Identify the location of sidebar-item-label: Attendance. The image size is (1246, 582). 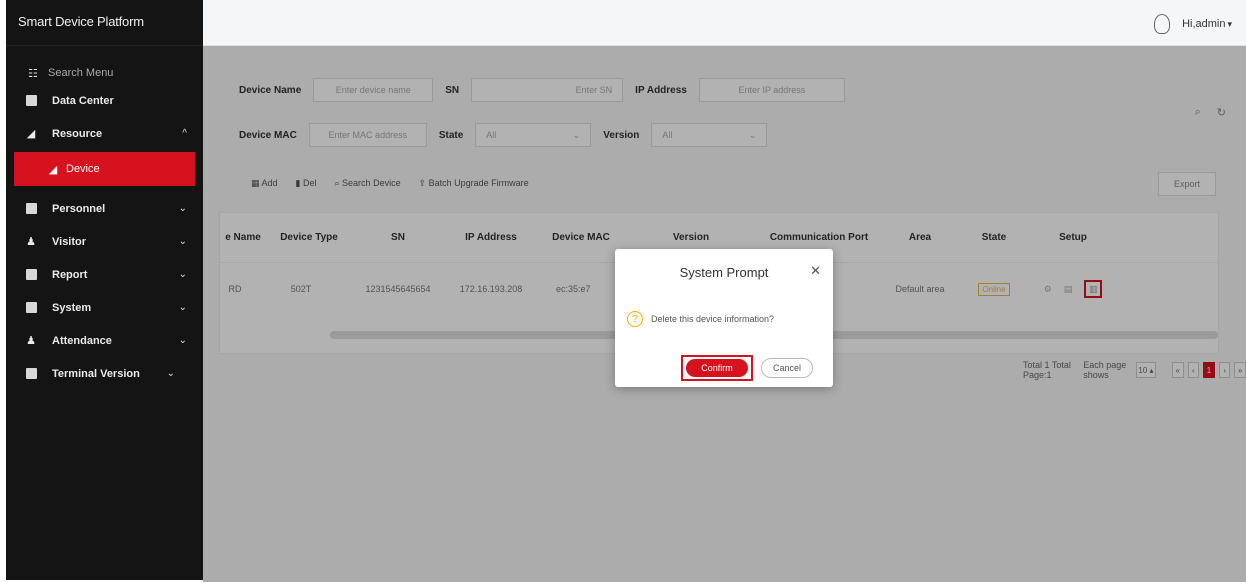
(82, 340).